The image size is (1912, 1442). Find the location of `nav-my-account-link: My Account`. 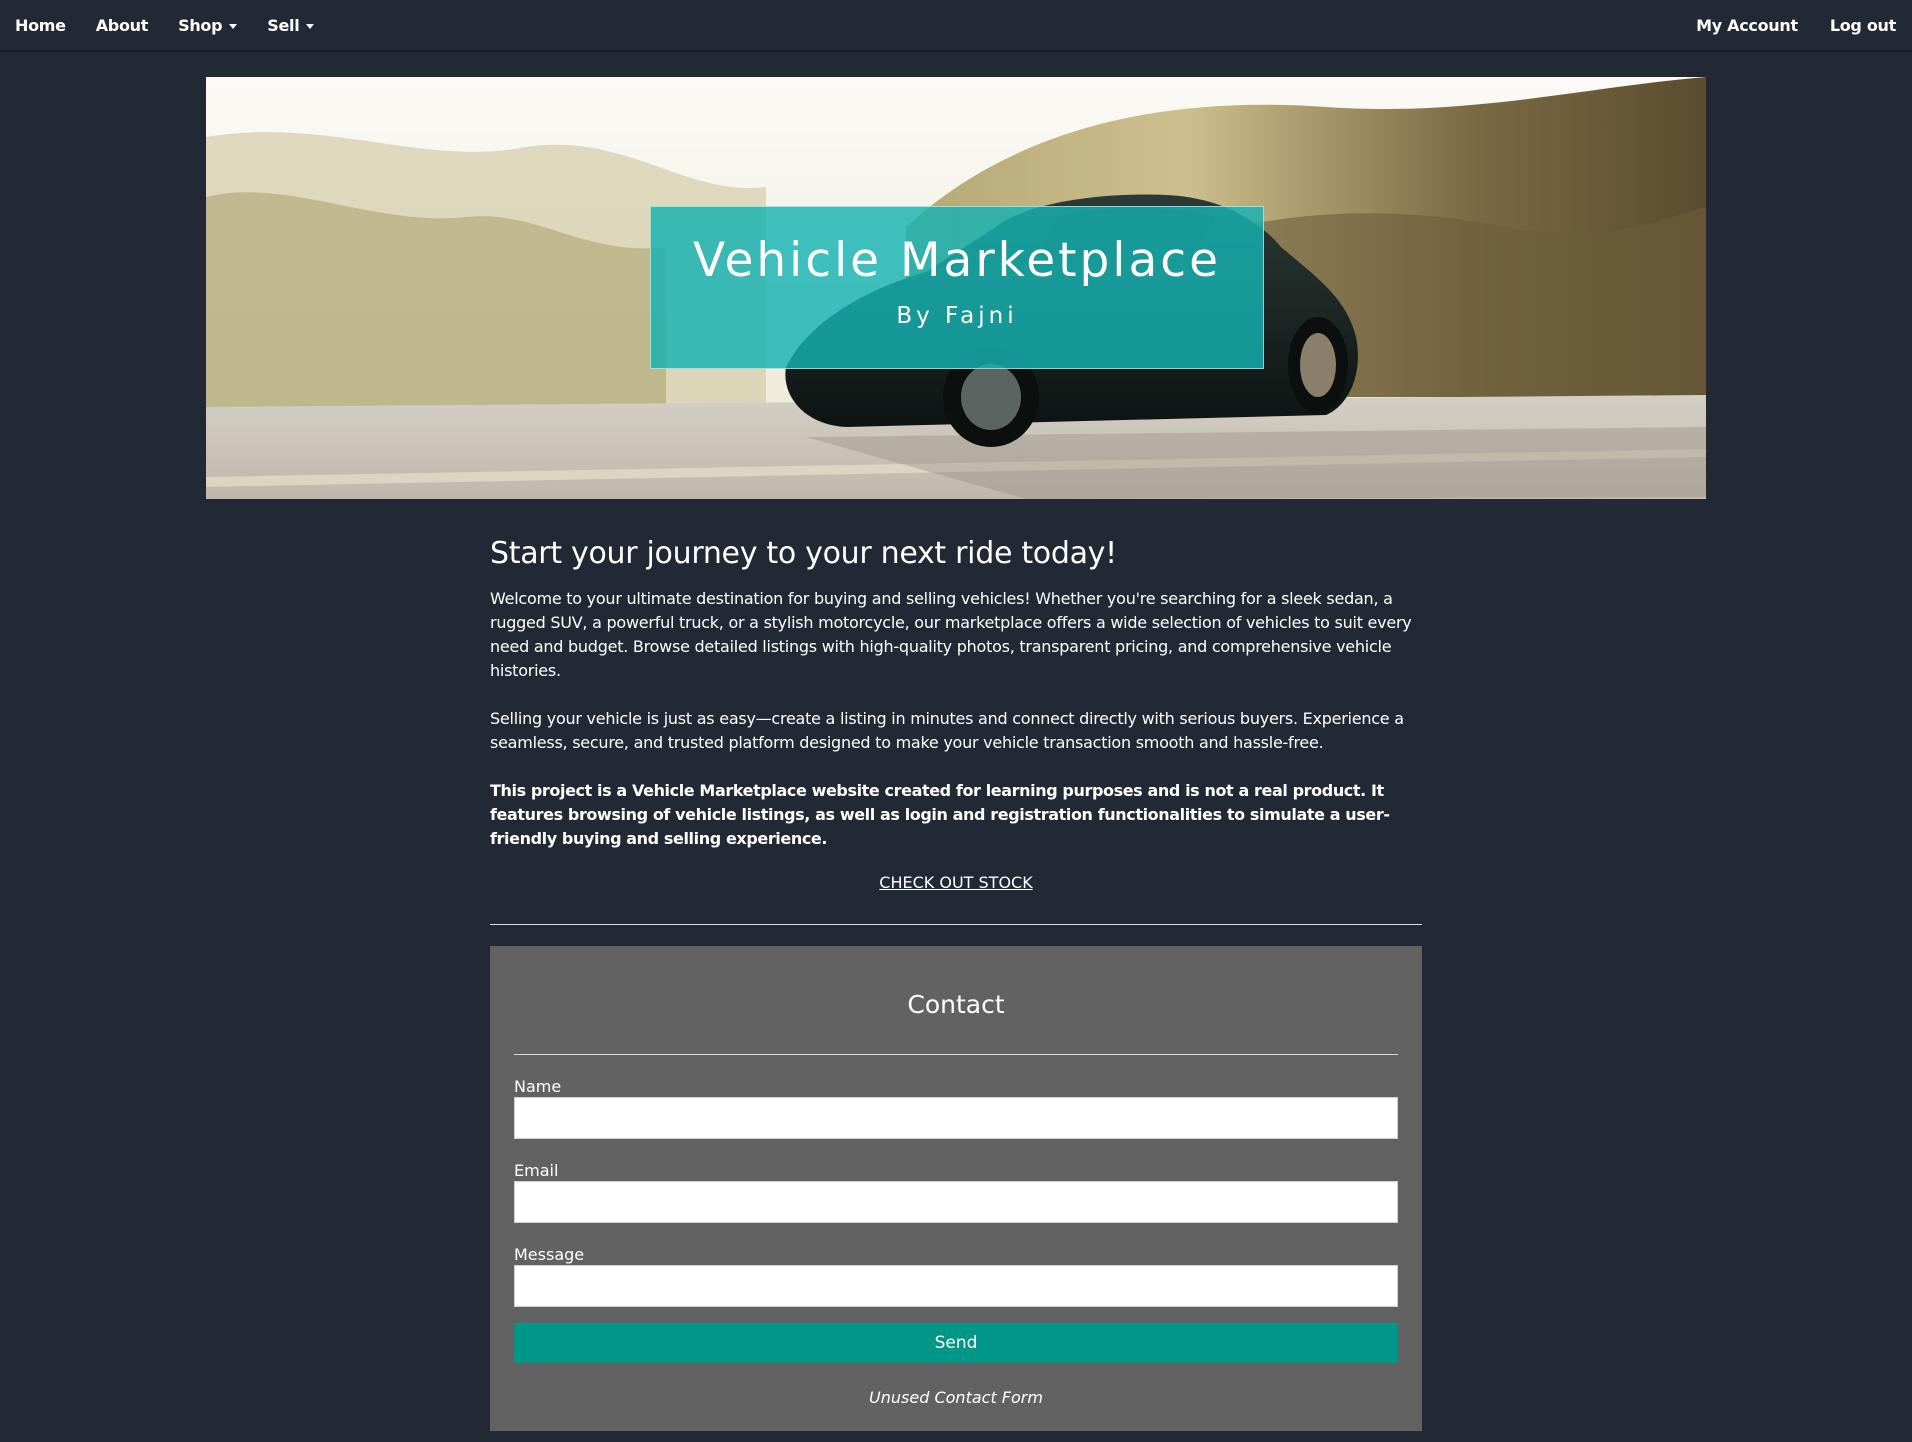

nav-my-account-link: My Account is located at coordinates (1747, 25).